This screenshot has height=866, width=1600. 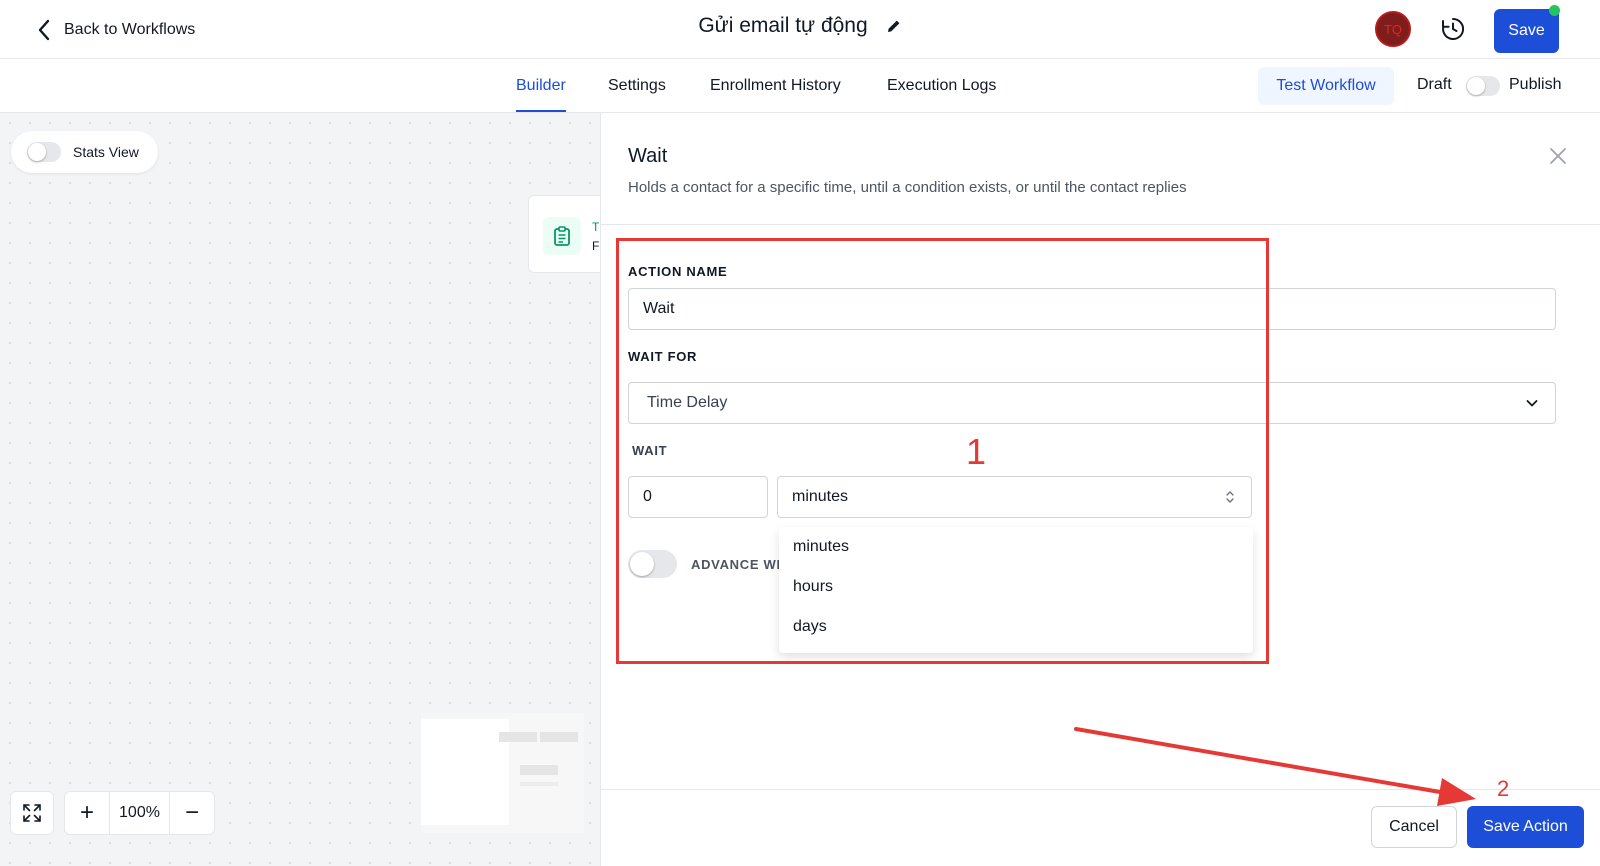 What do you see at coordinates (130, 29) in the screenshot?
I see `back-label: Back to Workflows` at bounding box center [130, 29].